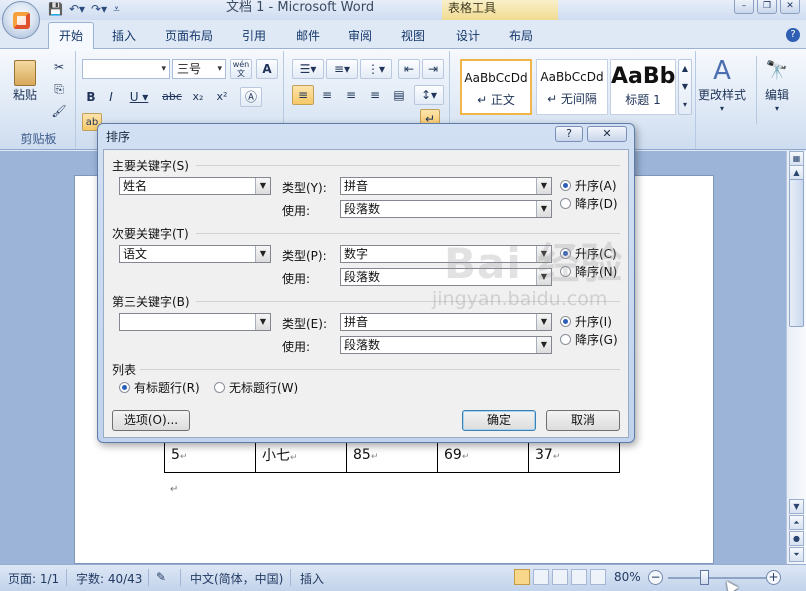 The height and width of the screenshot is (591, 806). Describe the element at coordinates (59, 110) in the screenshot. I see `format-painter-icon: 🖌` at that location.